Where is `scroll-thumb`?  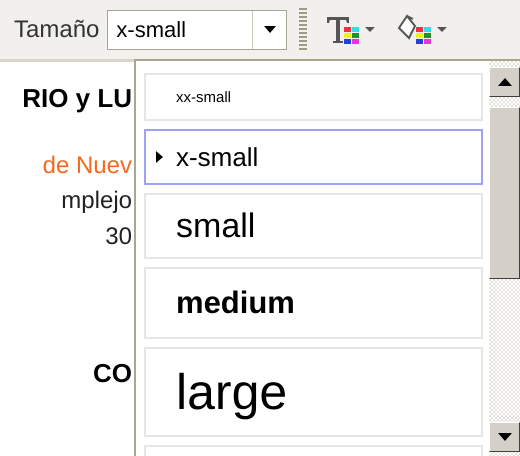 scroll-thumb is located at coordinates (504, 193).